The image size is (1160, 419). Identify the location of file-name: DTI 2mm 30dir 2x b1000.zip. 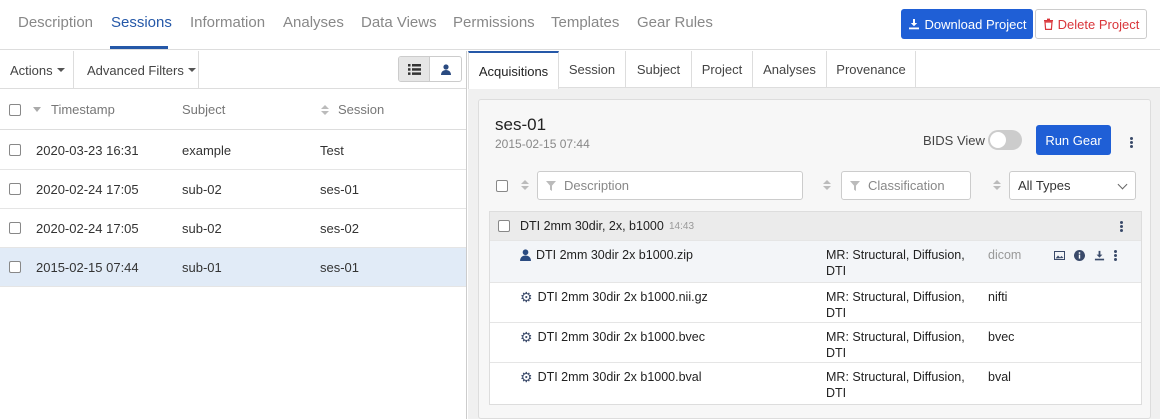
(614, 255).